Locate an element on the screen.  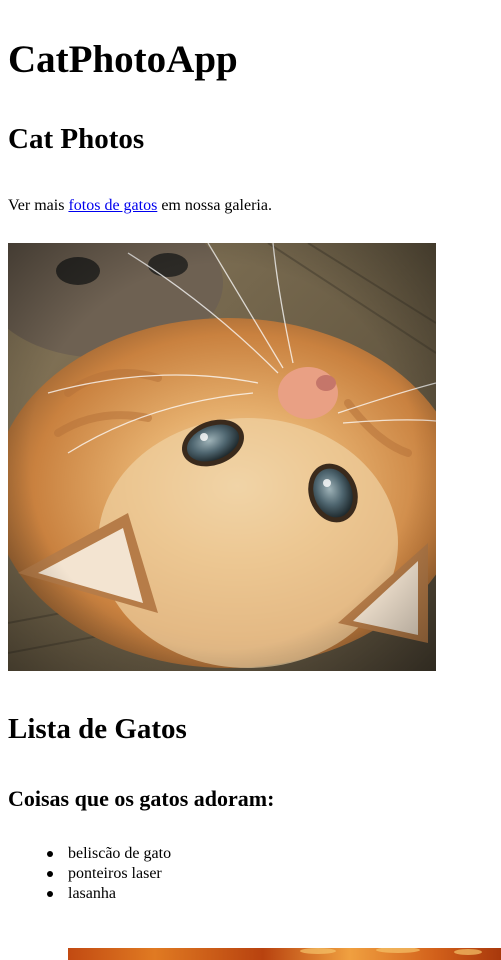
list-item-label: lasanha is located at coordinates (92, 893).